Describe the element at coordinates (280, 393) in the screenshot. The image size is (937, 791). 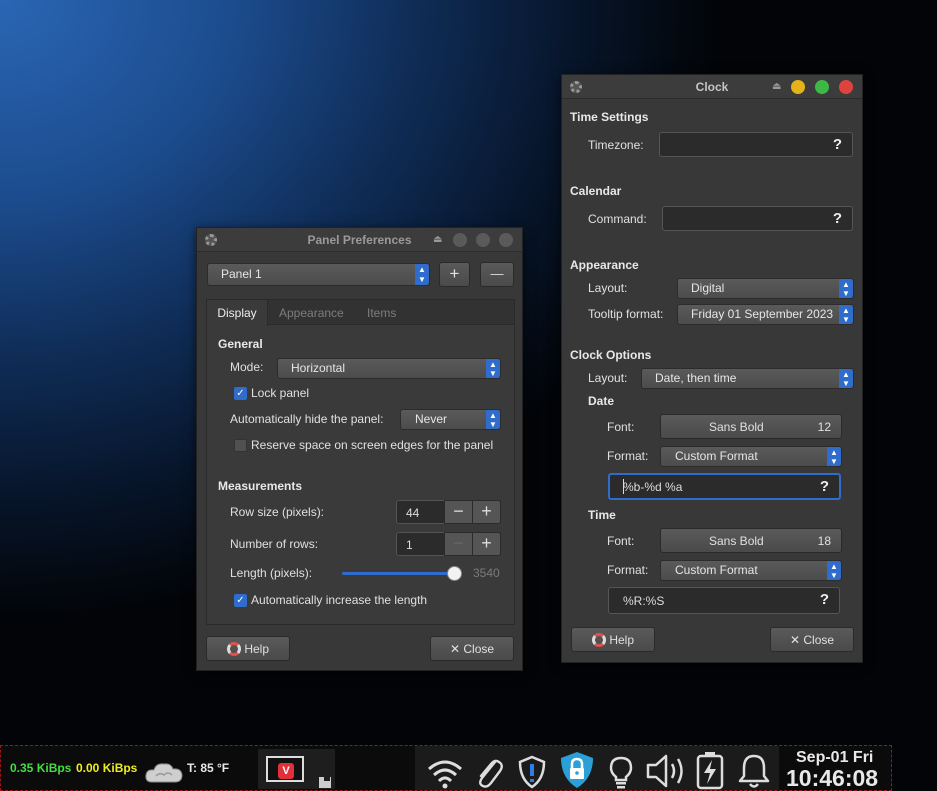
I see `lock-panel-label: Lock panel` at that location.